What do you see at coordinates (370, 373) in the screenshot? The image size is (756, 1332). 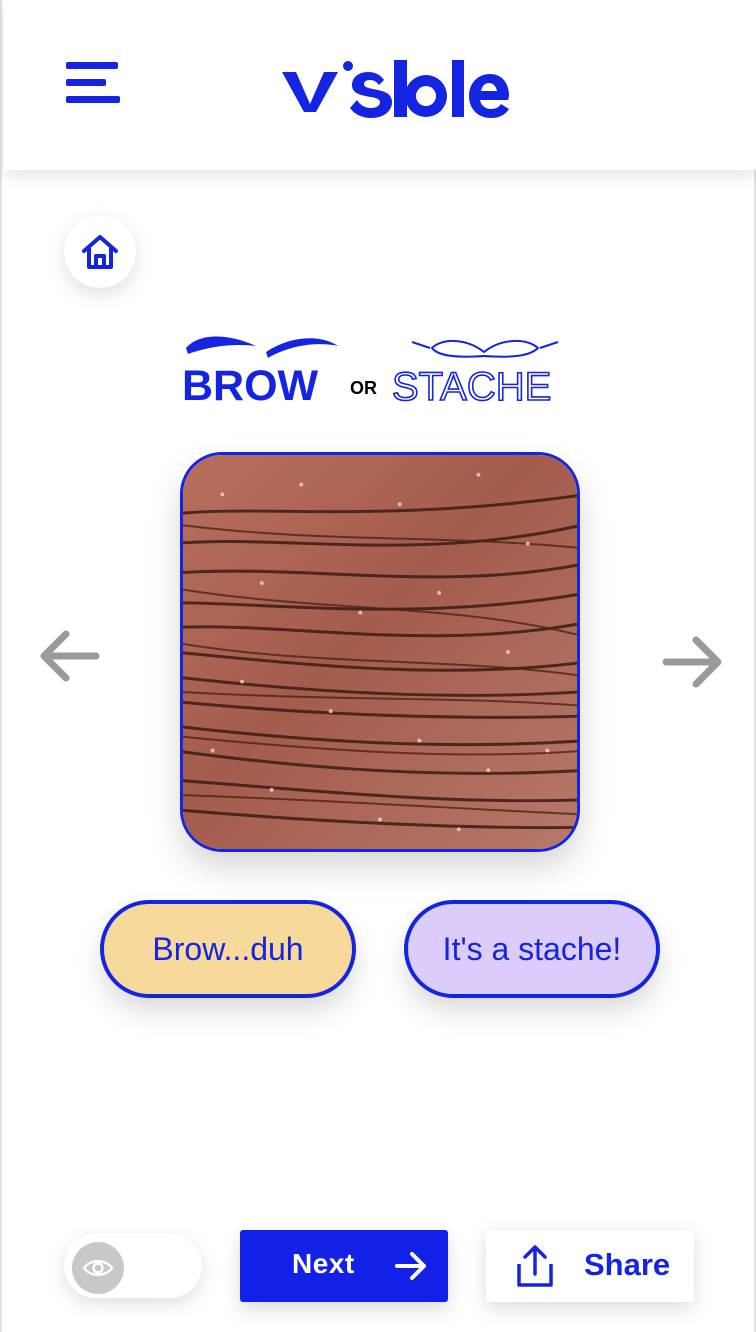 I see `brow-or-stache-title: BROW OR STACHE` at bounding box center [370, 373].